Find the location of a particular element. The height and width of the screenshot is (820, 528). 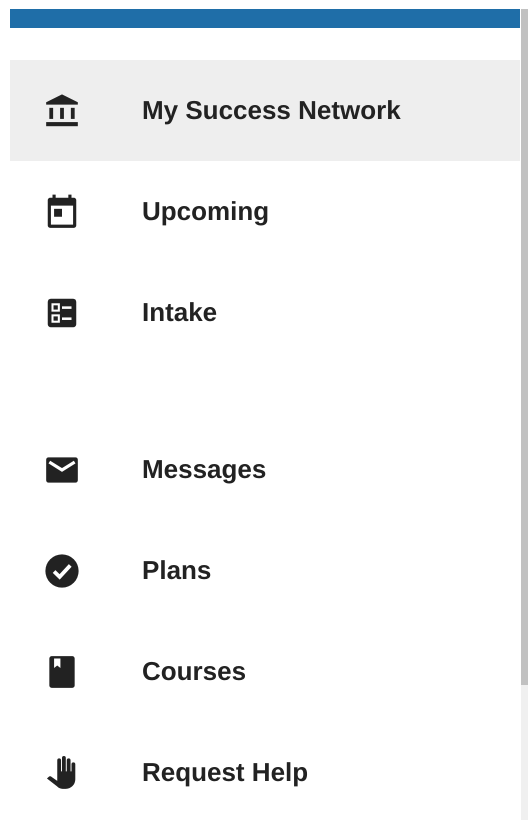

nav-item: Plans is located at coordinates (265, 570).